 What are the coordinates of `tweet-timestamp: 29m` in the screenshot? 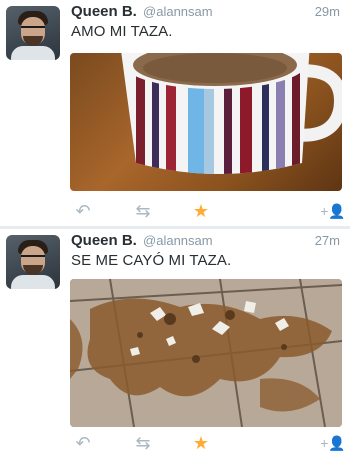 It's located at (327, 11).